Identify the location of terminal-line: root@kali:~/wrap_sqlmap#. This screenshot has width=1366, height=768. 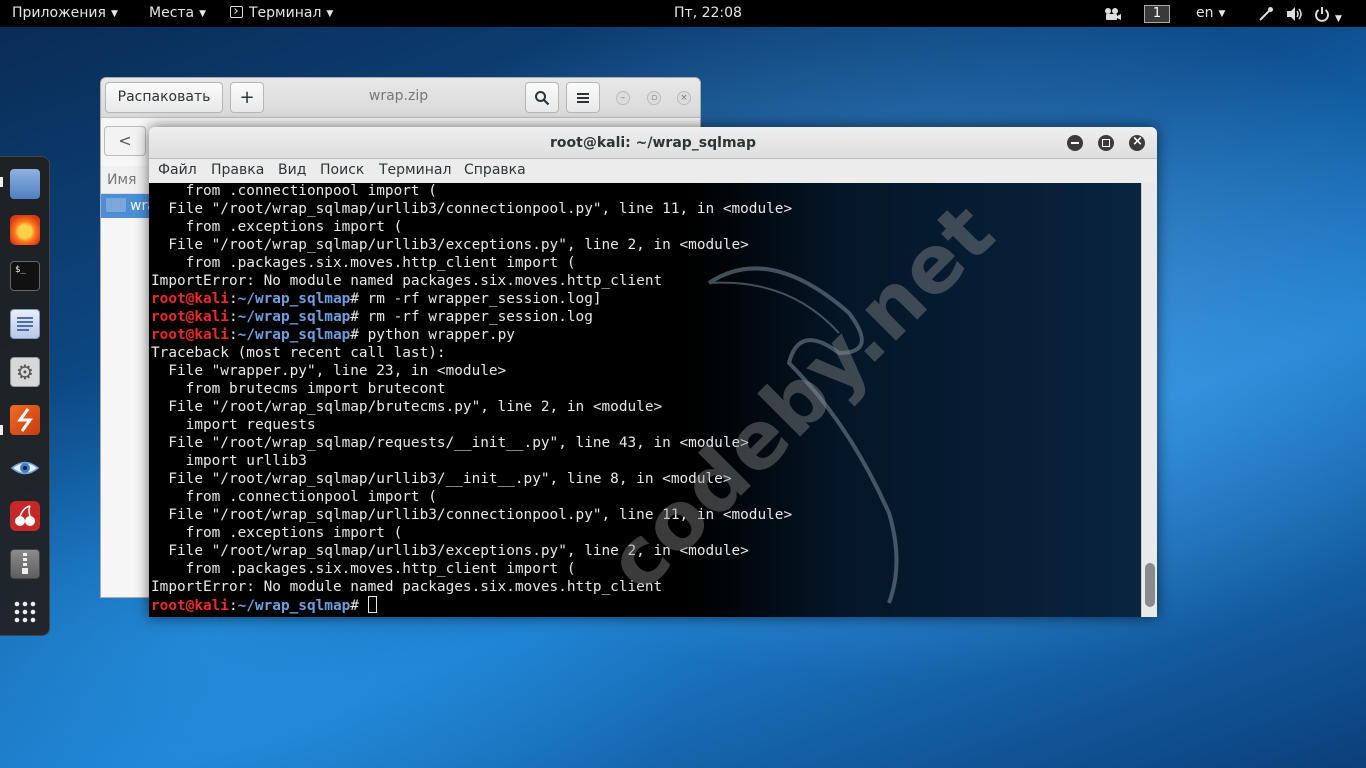
(471, 605).